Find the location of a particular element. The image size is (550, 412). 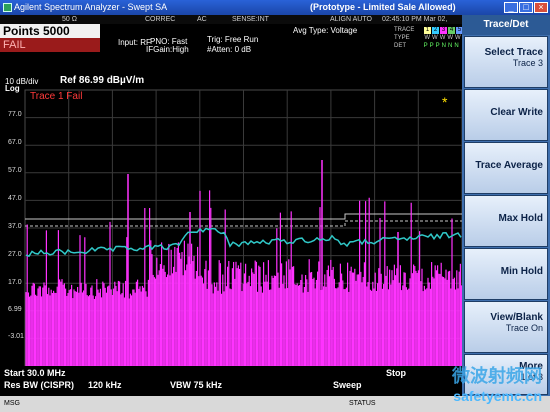

watermark-cn-text: 微波射频网 is located at coordinates (497, 376).